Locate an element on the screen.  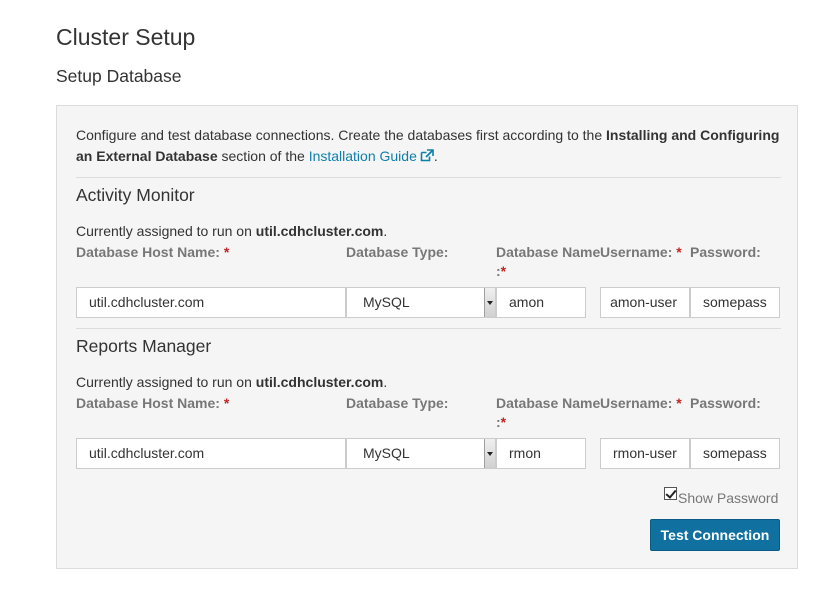
username-value: amon-user is located at coordinates (643, 302).